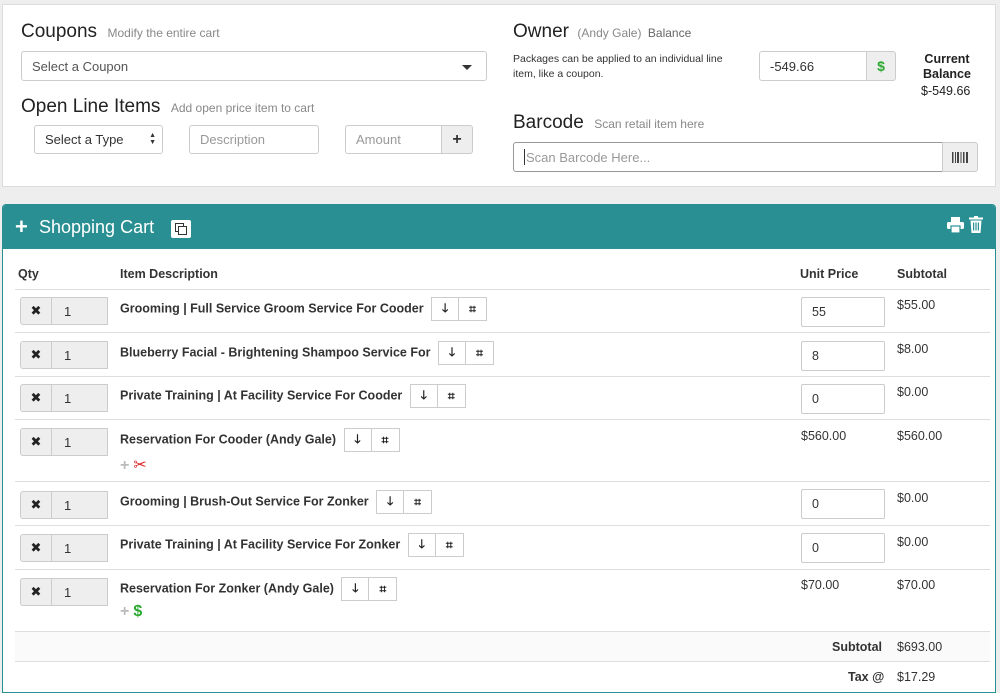 The image size is (1000, 693). What do you see at coordinates (137, 611) in the screenshot?
I see `dollar-icon: $` at bounding box center [137, 611].